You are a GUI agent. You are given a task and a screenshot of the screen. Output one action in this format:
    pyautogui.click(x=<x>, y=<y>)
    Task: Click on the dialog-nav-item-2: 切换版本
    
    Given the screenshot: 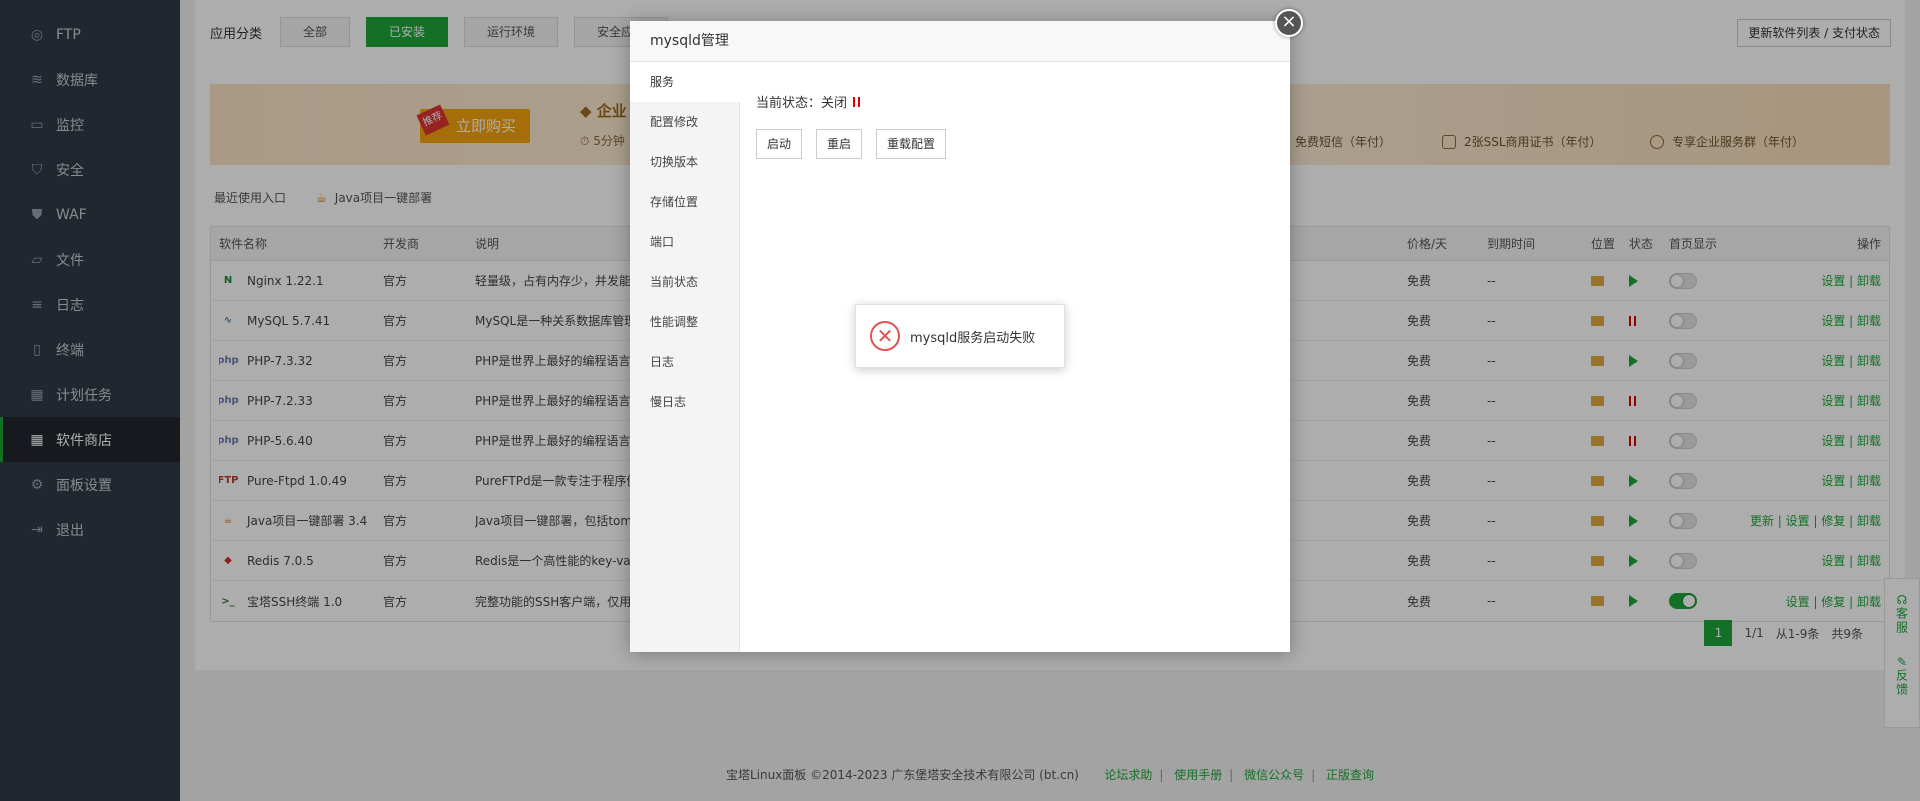 What is the action you would take?
    pyautogui.click(x=684, y=162)
    